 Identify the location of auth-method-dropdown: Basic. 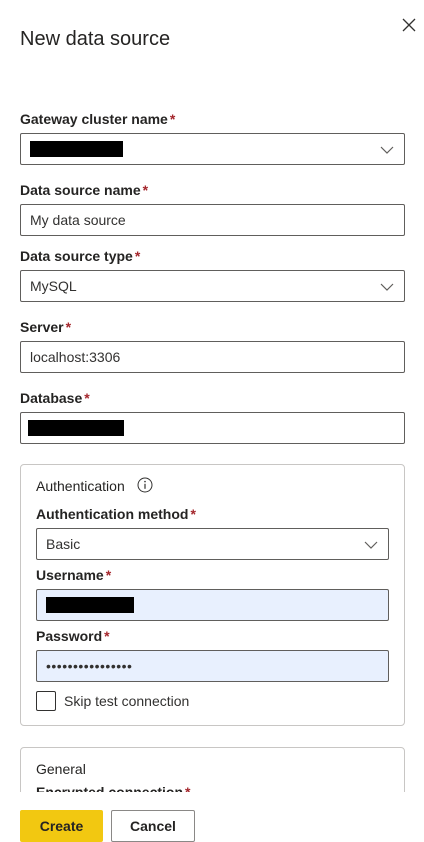
(212, 544).